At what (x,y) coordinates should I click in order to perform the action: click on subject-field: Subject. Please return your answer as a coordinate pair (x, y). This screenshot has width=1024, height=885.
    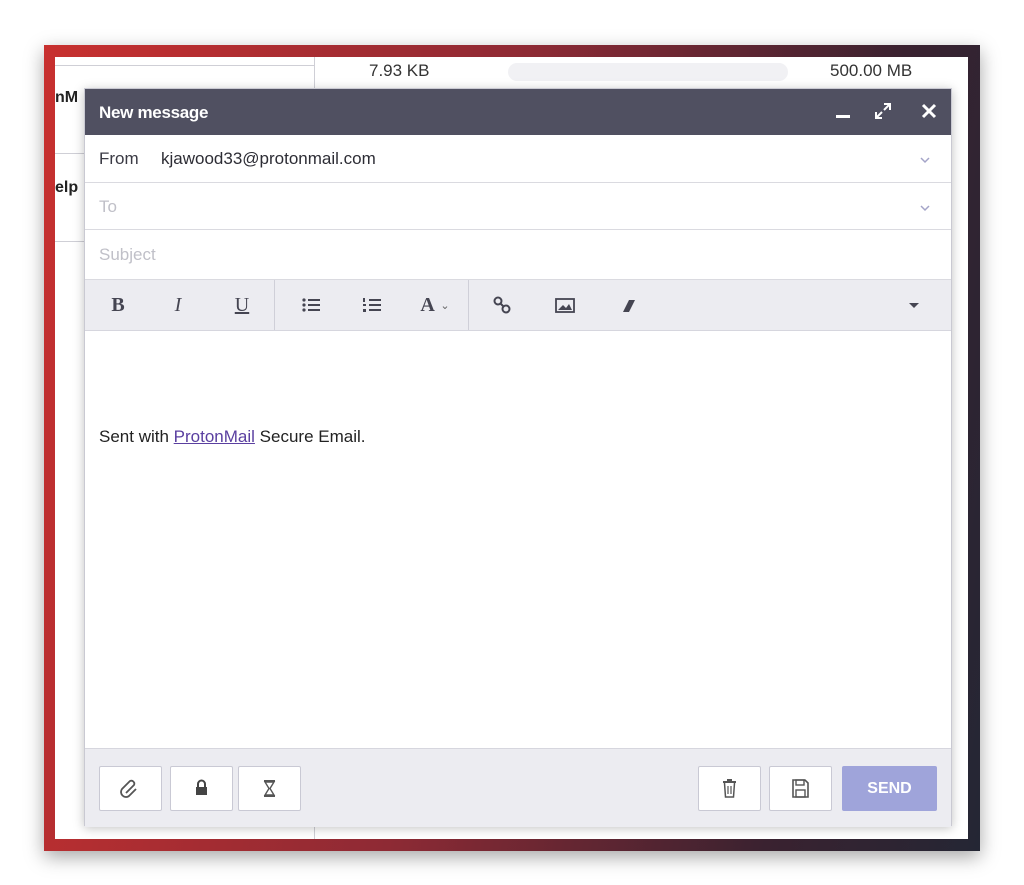
    Looking at the image, I should click on (518, 255).